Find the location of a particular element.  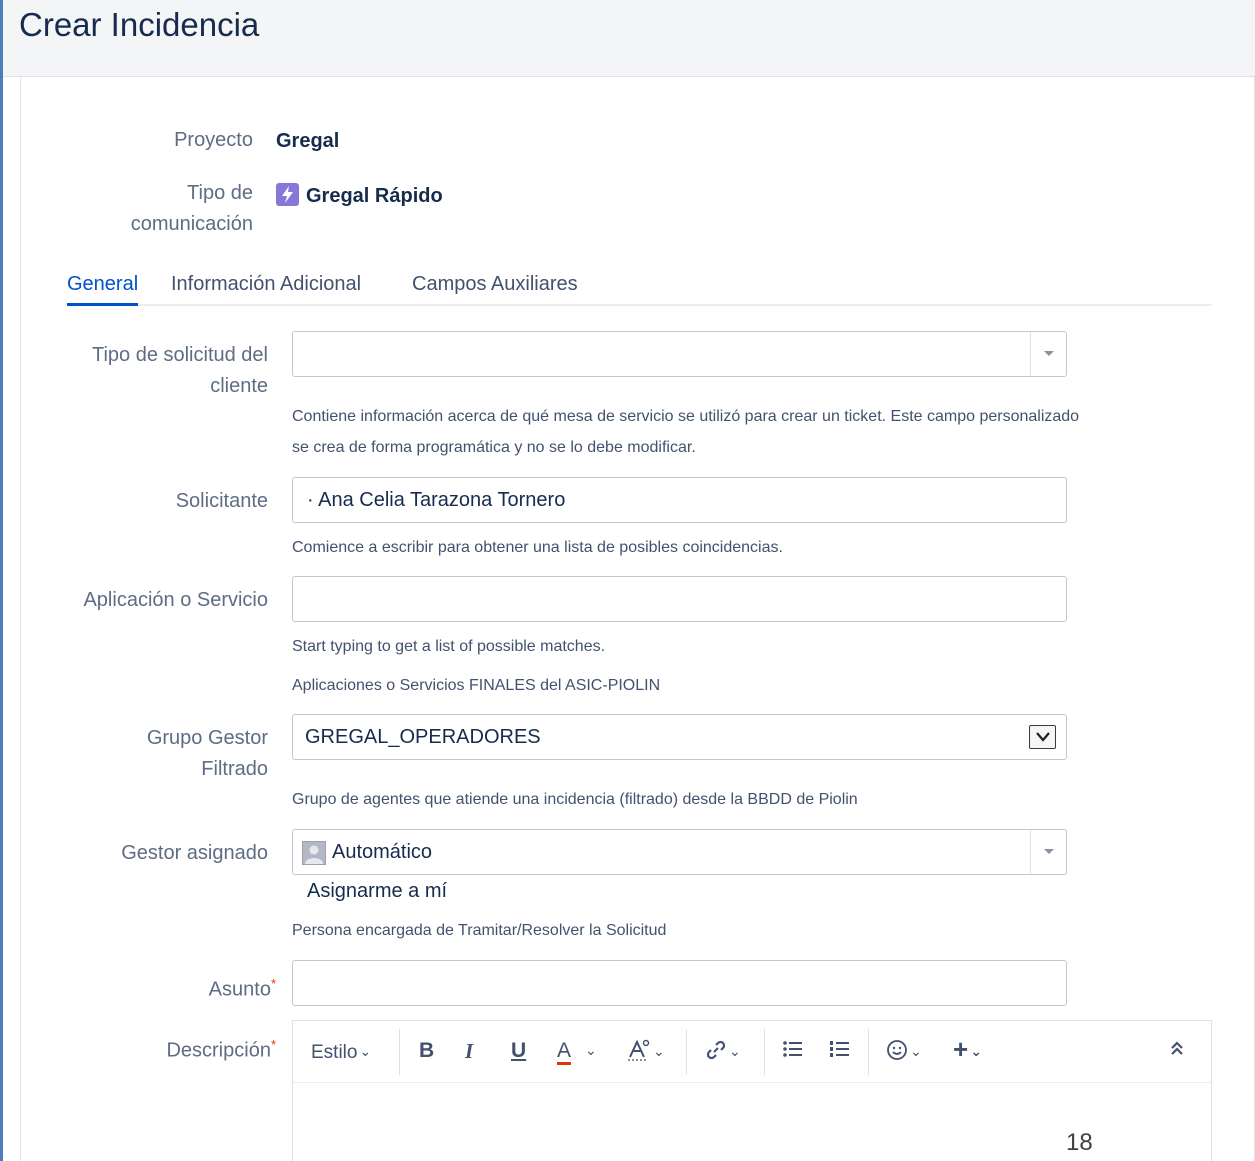

text-format-icon is located at coordinates (639, 1050).